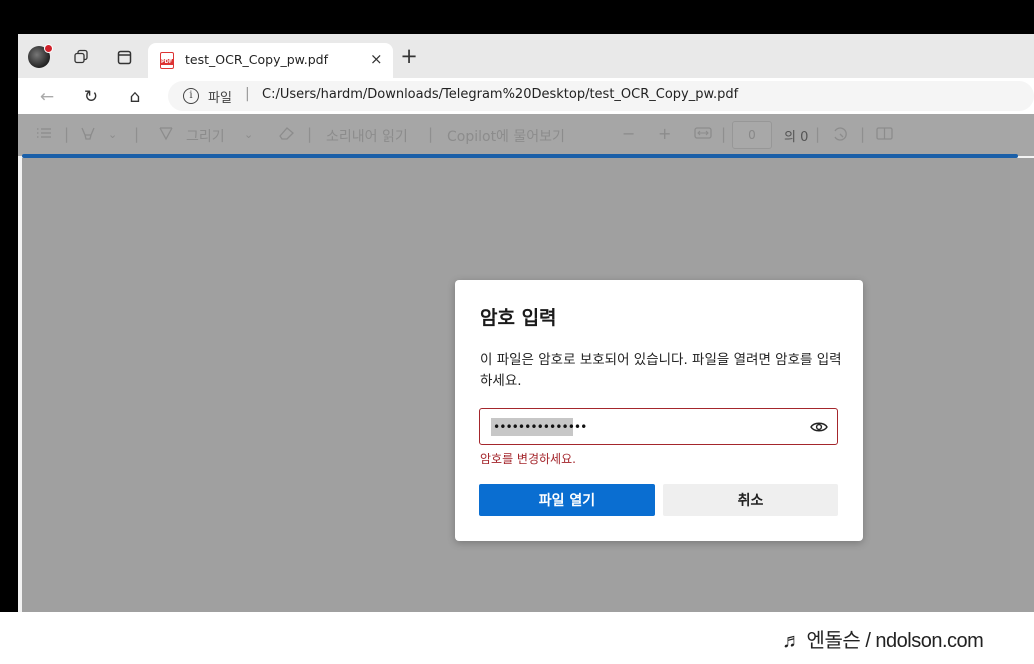 The height and width of the screenshot is (664, 1034). I want to click on eraser-icon, so click(286, 135).